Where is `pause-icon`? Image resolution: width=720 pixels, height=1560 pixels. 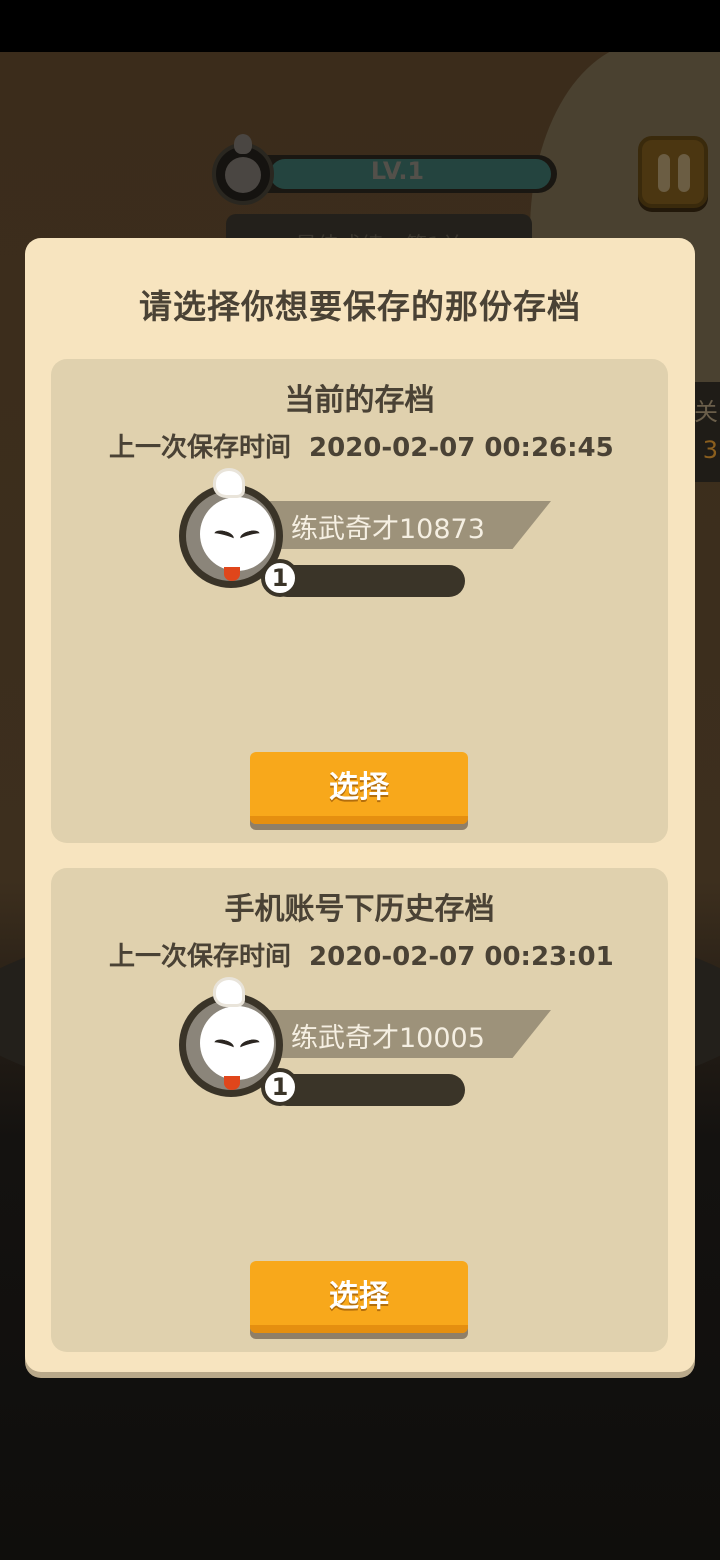 pause-icon is located at coordinates (664, 173).